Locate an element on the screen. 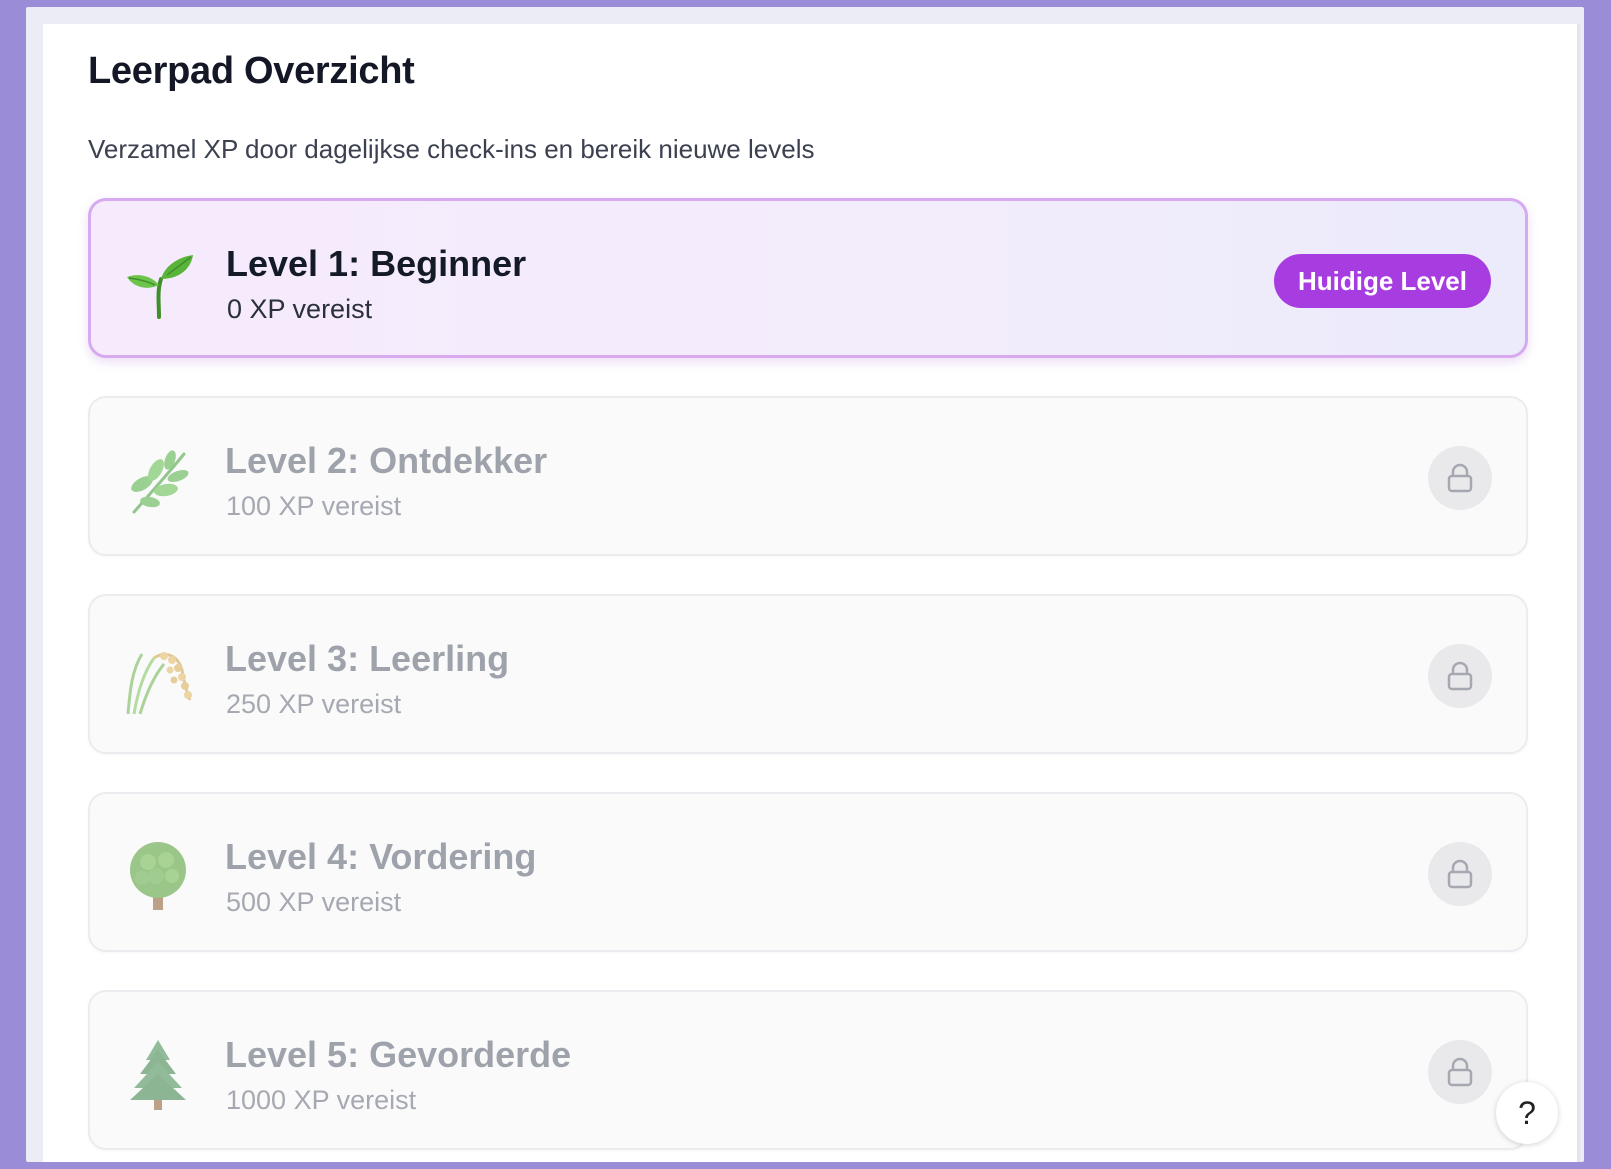  level-xp-requirement: 1000 XP vereist is located at coordinates (321, 1100).